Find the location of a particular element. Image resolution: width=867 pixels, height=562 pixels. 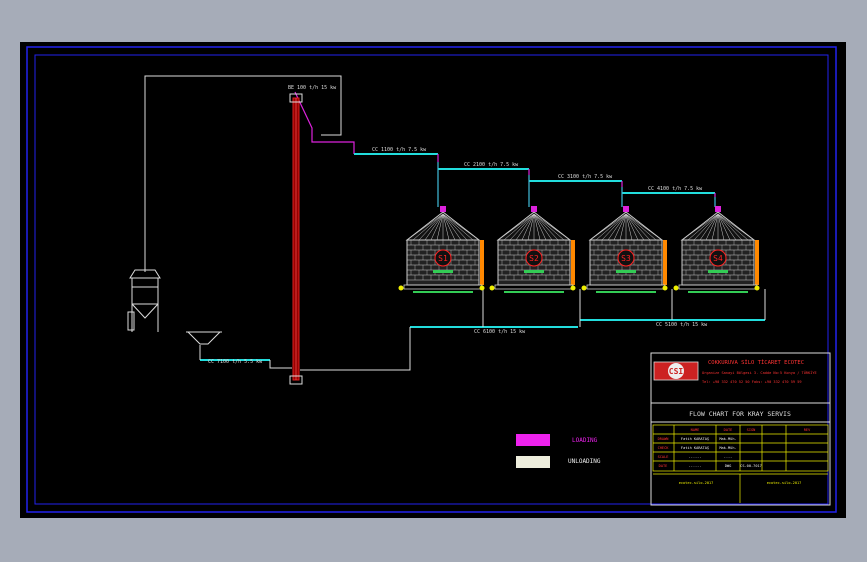

label-cc5: CC 5100 t/h 15 kw is located at coordinates (682, 325).